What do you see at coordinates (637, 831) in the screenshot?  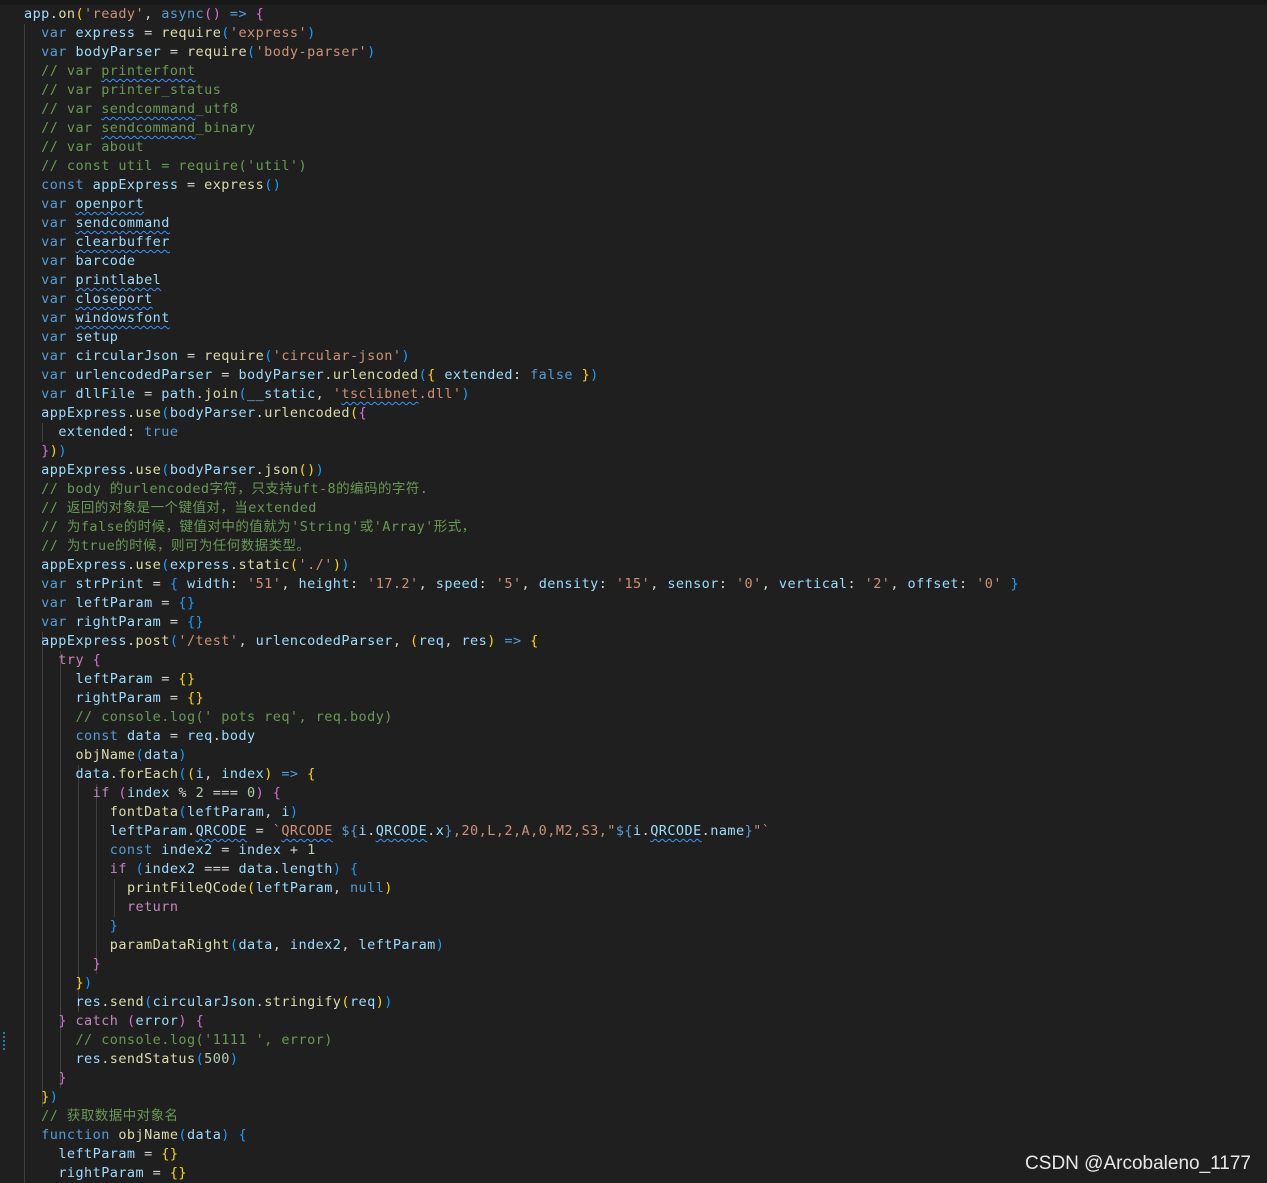 I see `code-token: i` at bounding box center [637, 831].